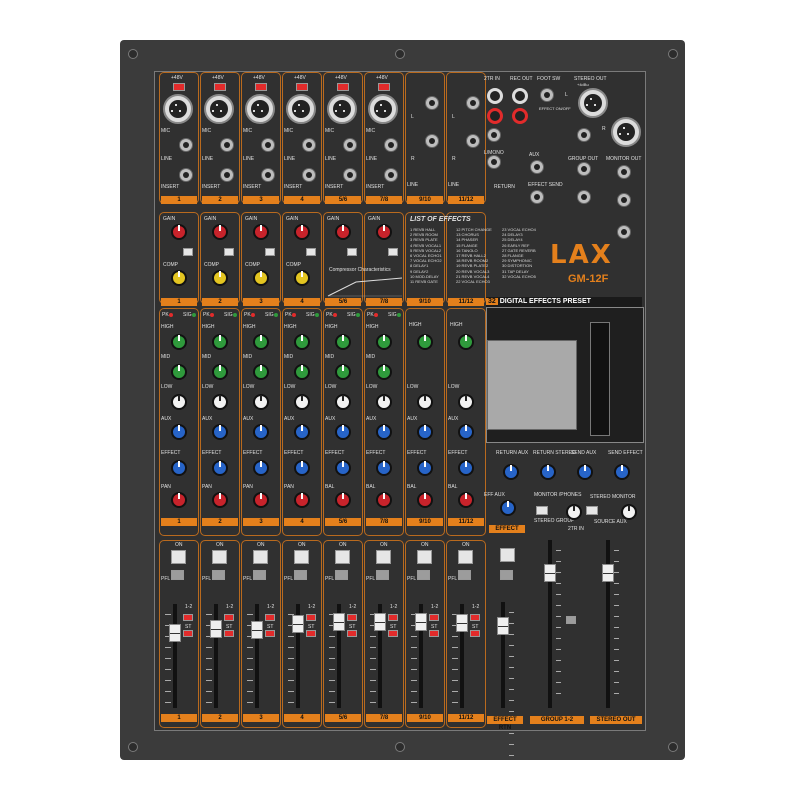  What do you see at coordinates (537, 167) in the screenshot?
I see `aux-send-jack` at bounding box center [537, 167].